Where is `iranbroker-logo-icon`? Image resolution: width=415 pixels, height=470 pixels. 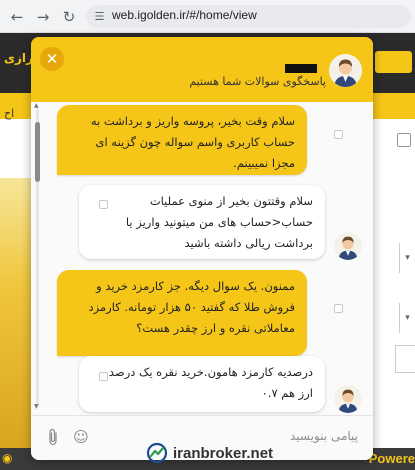
iranbroker-logo-icon is located at coordinates (157, 453).